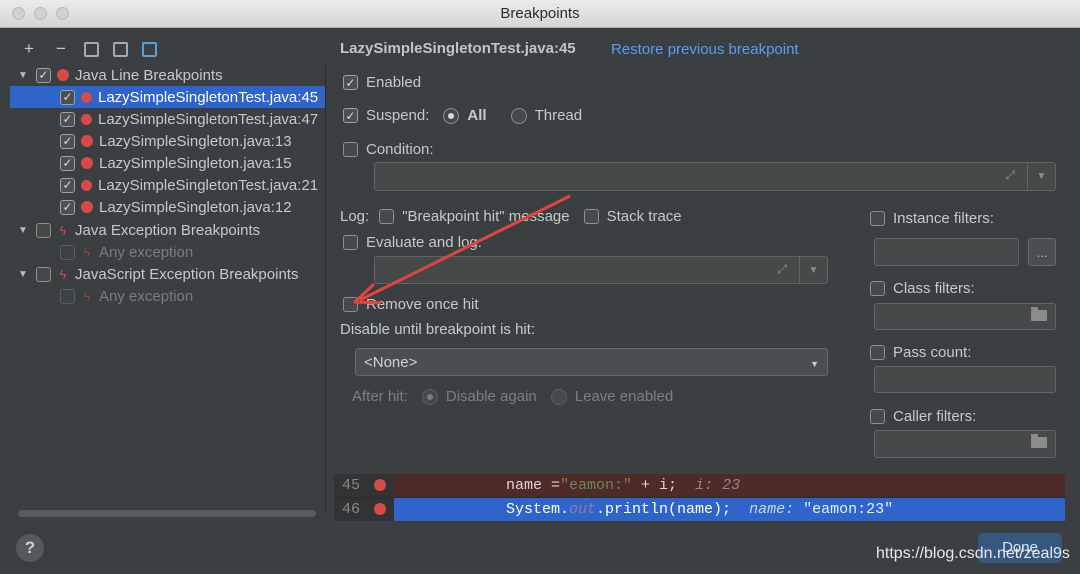 This screenshot has height=574, width=1080. I want to click on group-by-class-icon, so click(149, 49).